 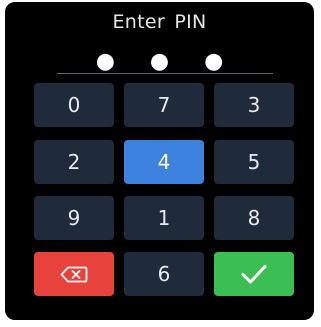 I want to click on delete-button, so click(x=74, y=274).